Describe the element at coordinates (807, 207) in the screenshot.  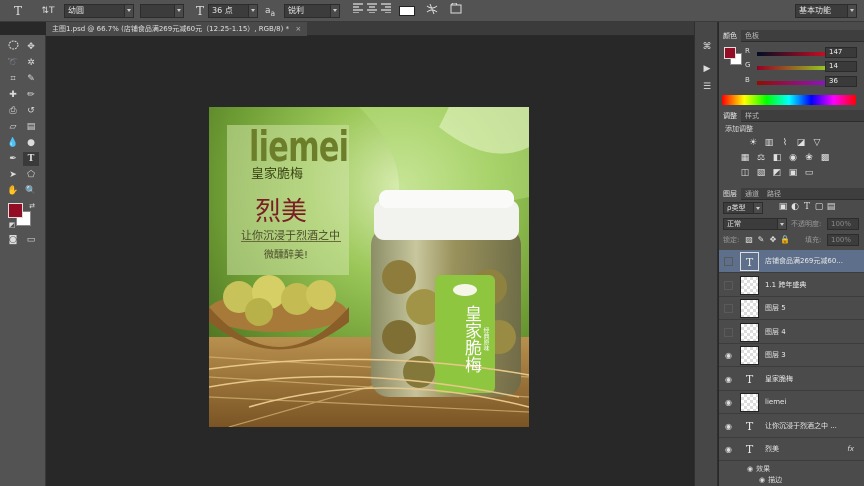
I see `filter-type-icon: T` at that location.